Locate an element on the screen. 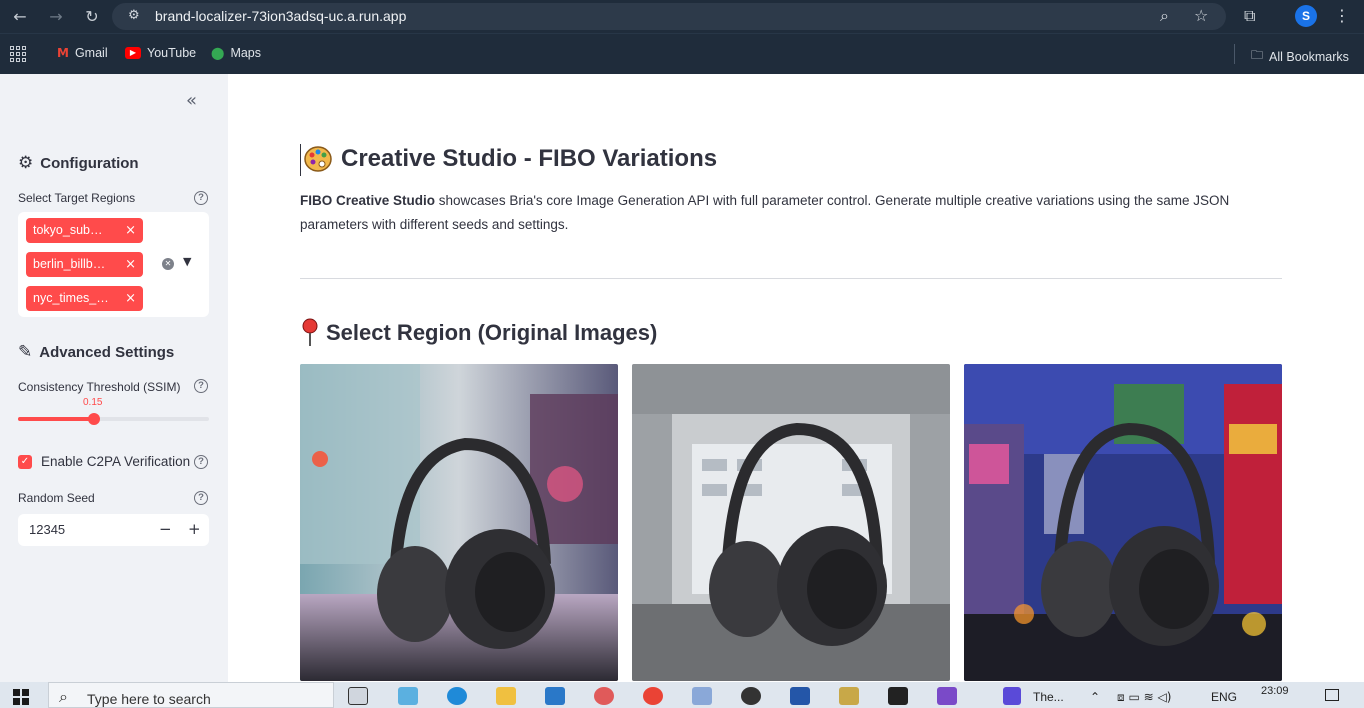 The height and width of the screenshot is (708, 1364). bookmark-gmail: M Gmail is located at coordinates (82, 53).